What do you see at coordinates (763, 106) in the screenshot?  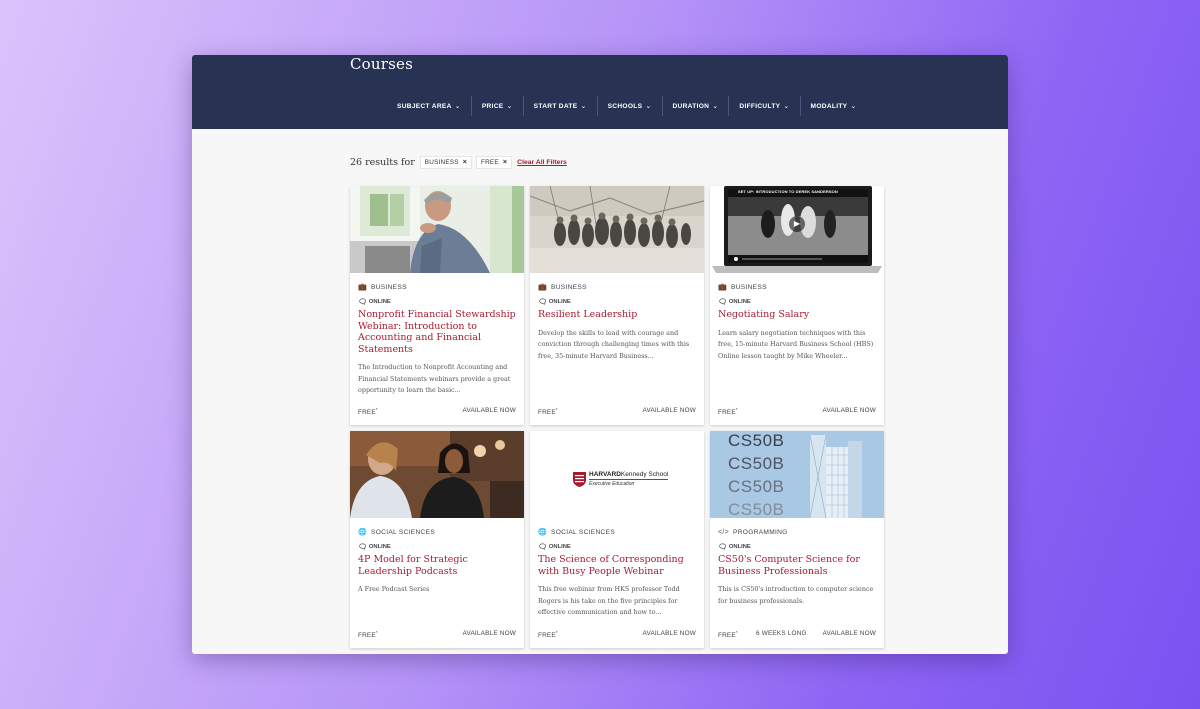 I see `filter-difficulty: DIFFICULTY ⌄` at bounding box center [763, 106].